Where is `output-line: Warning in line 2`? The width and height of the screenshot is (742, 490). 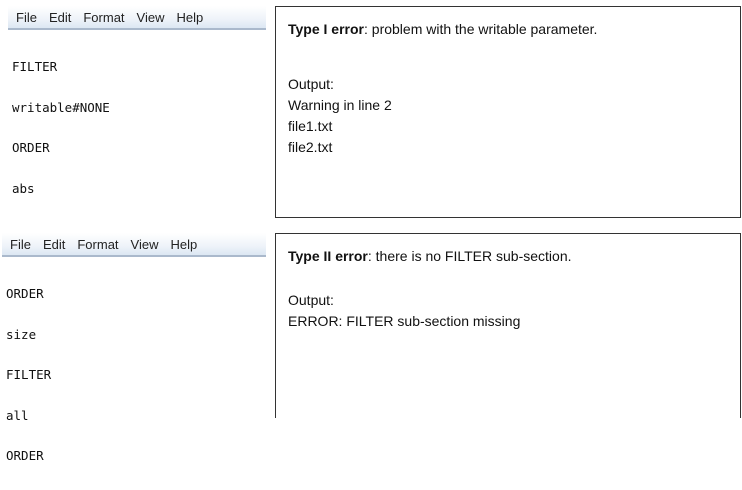
output-line: Warning in line 2 is located at coordinates (340, 105).